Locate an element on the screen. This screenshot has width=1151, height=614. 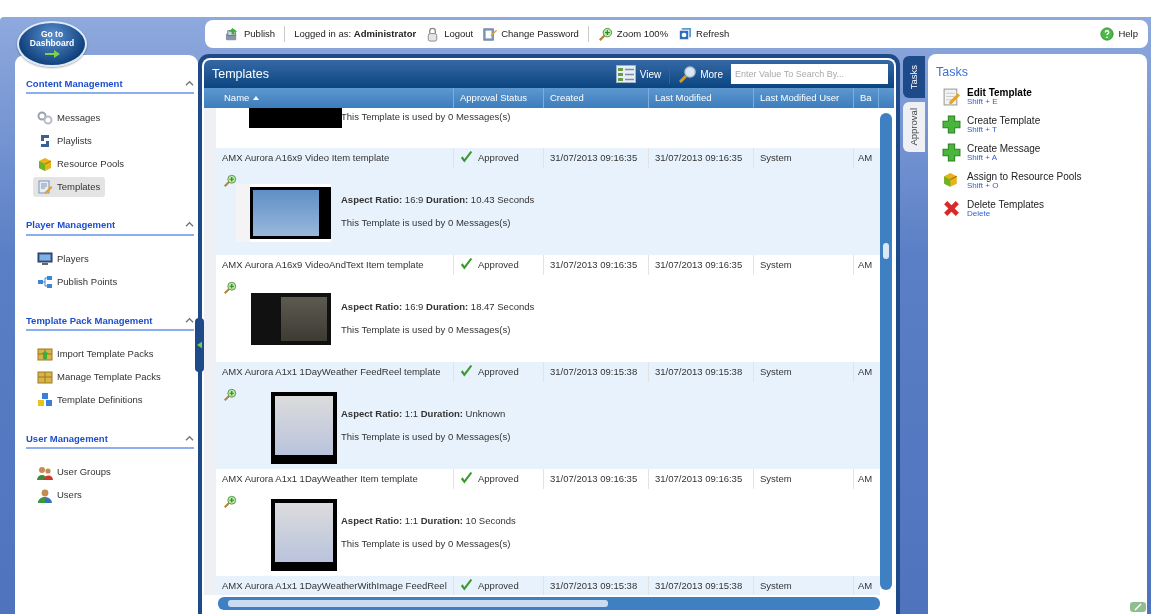
sidebar-item: Publish Points is located at coordinates (78, 282).